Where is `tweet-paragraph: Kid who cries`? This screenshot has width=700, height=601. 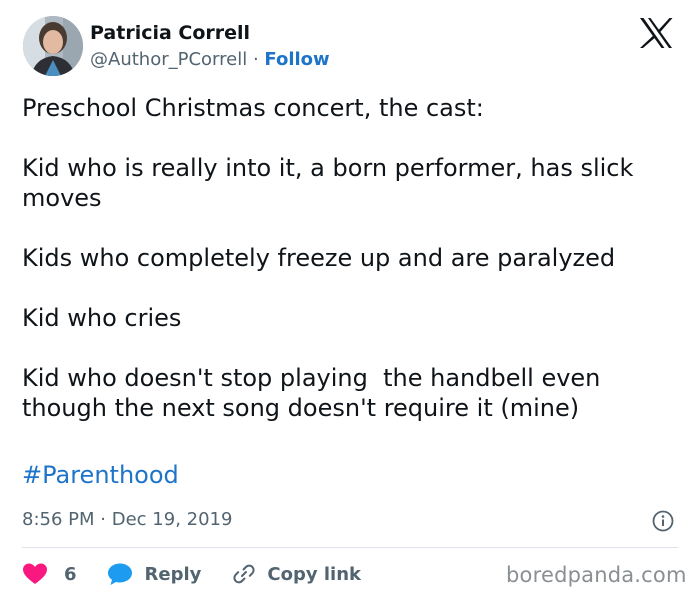
tweet-paragraph: Kid who cries is located at coordinates (102, 318).